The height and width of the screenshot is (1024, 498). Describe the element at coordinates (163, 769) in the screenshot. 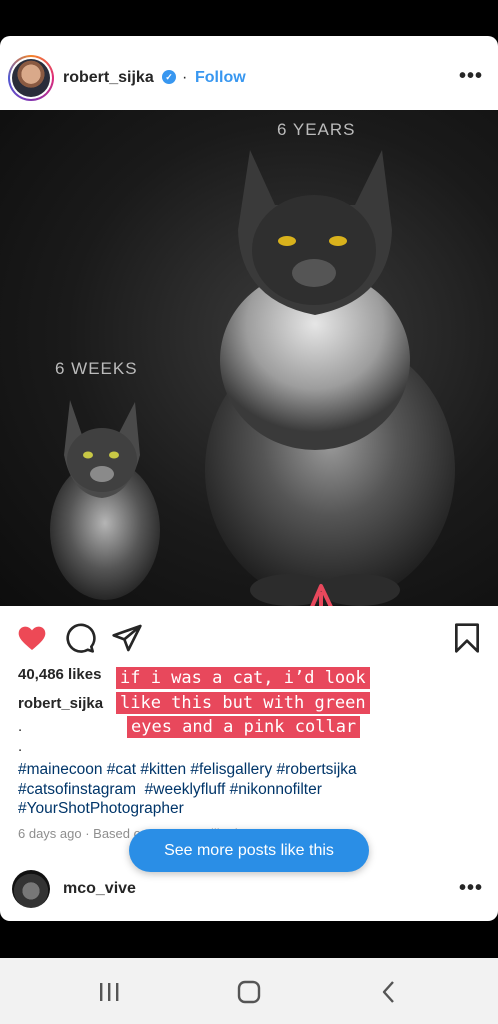

I see `hashtag-link: #kitten` at that location.